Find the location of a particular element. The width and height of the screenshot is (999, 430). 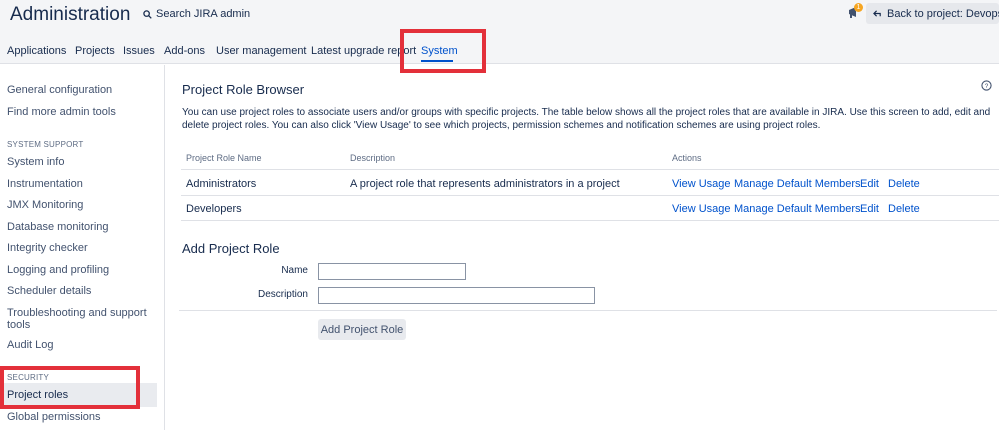

column-header-name: Project Role Name is located at coordinates (224, 158).